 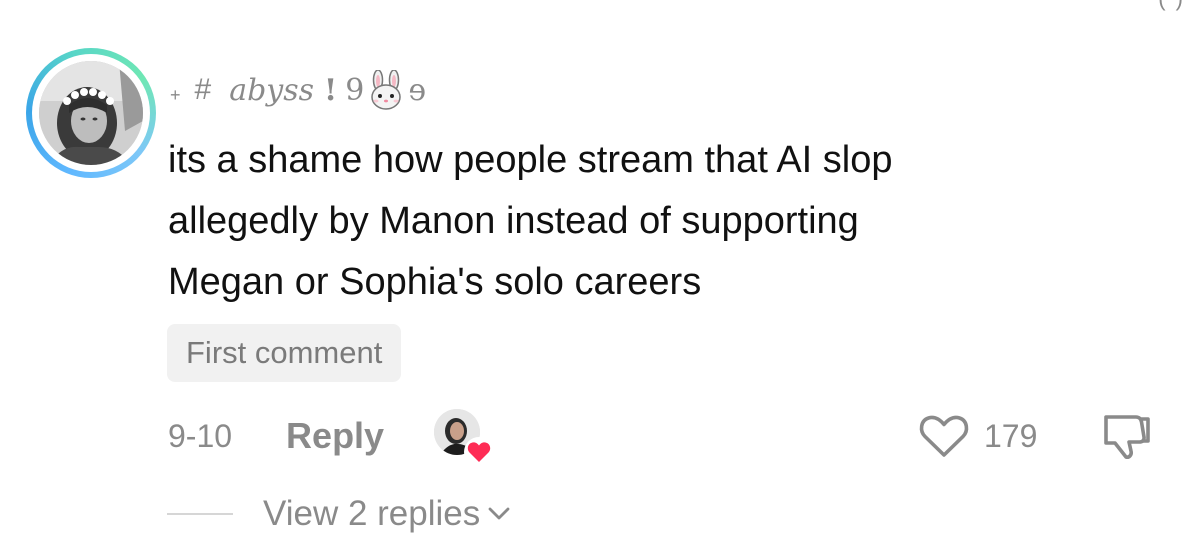 What do you see at coordinates (1011, 435) in the screenshot?
I see `like-count: 179` at bounding box center [1011, 435].